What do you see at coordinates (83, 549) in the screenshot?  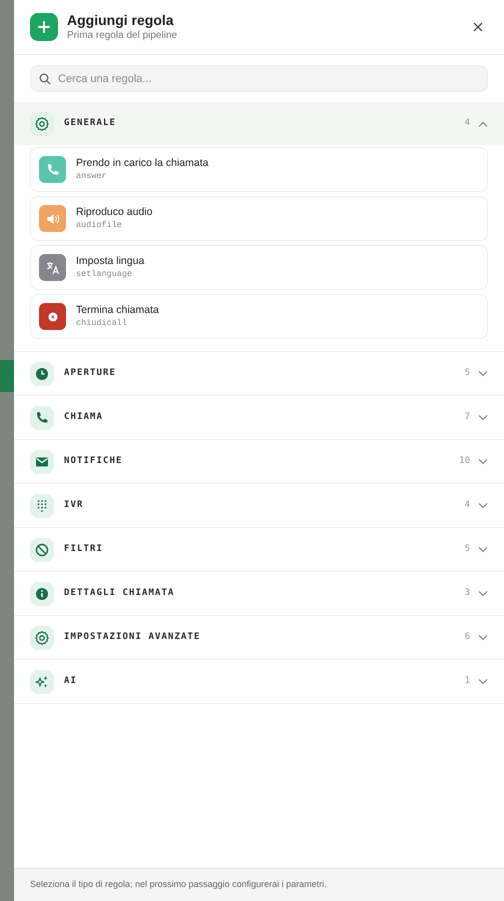 I see `category-label: FILTRI` at bounding box center [83, 549].